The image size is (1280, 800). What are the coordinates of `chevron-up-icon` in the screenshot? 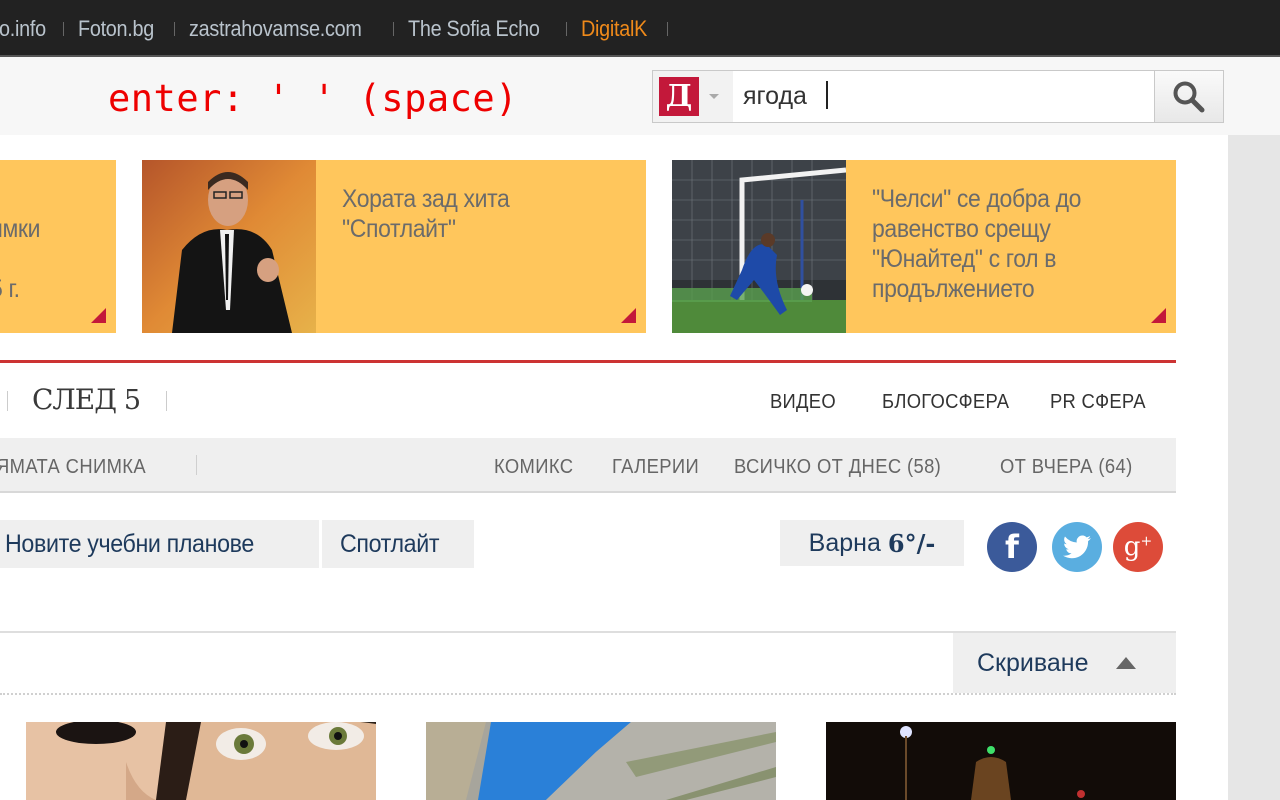 It's located at (1126, 663).